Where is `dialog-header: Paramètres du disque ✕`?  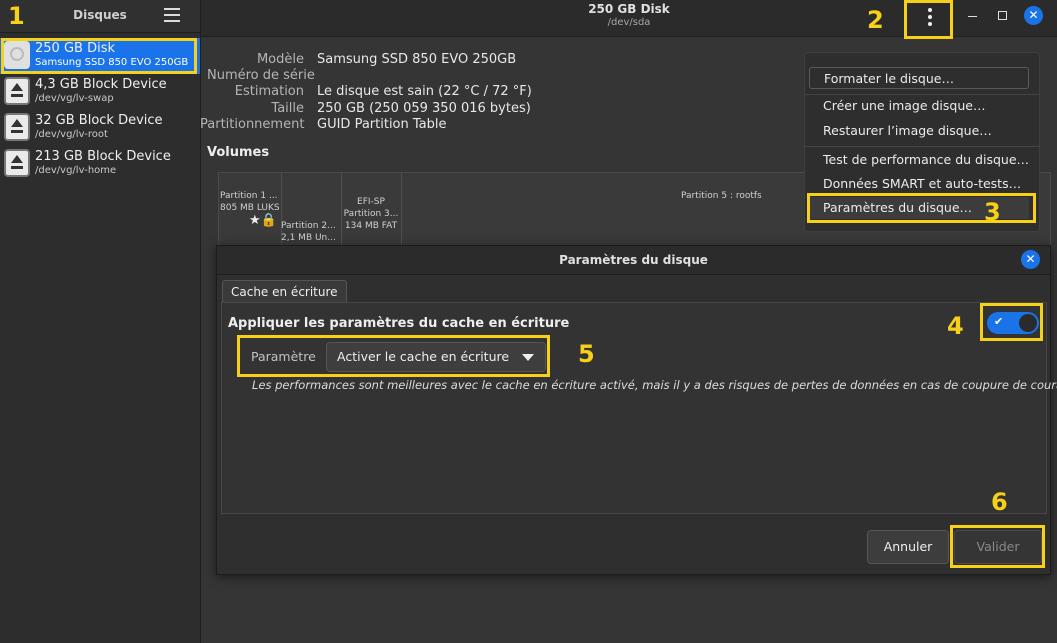
dialog-header: Paramètres du disque ✕ is located at coordinates (633, 260).